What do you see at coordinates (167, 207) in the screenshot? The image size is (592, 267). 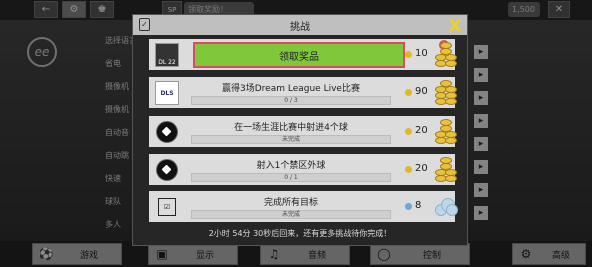 I see `calendar-icon: ☑` at bounding box center [167, 207].